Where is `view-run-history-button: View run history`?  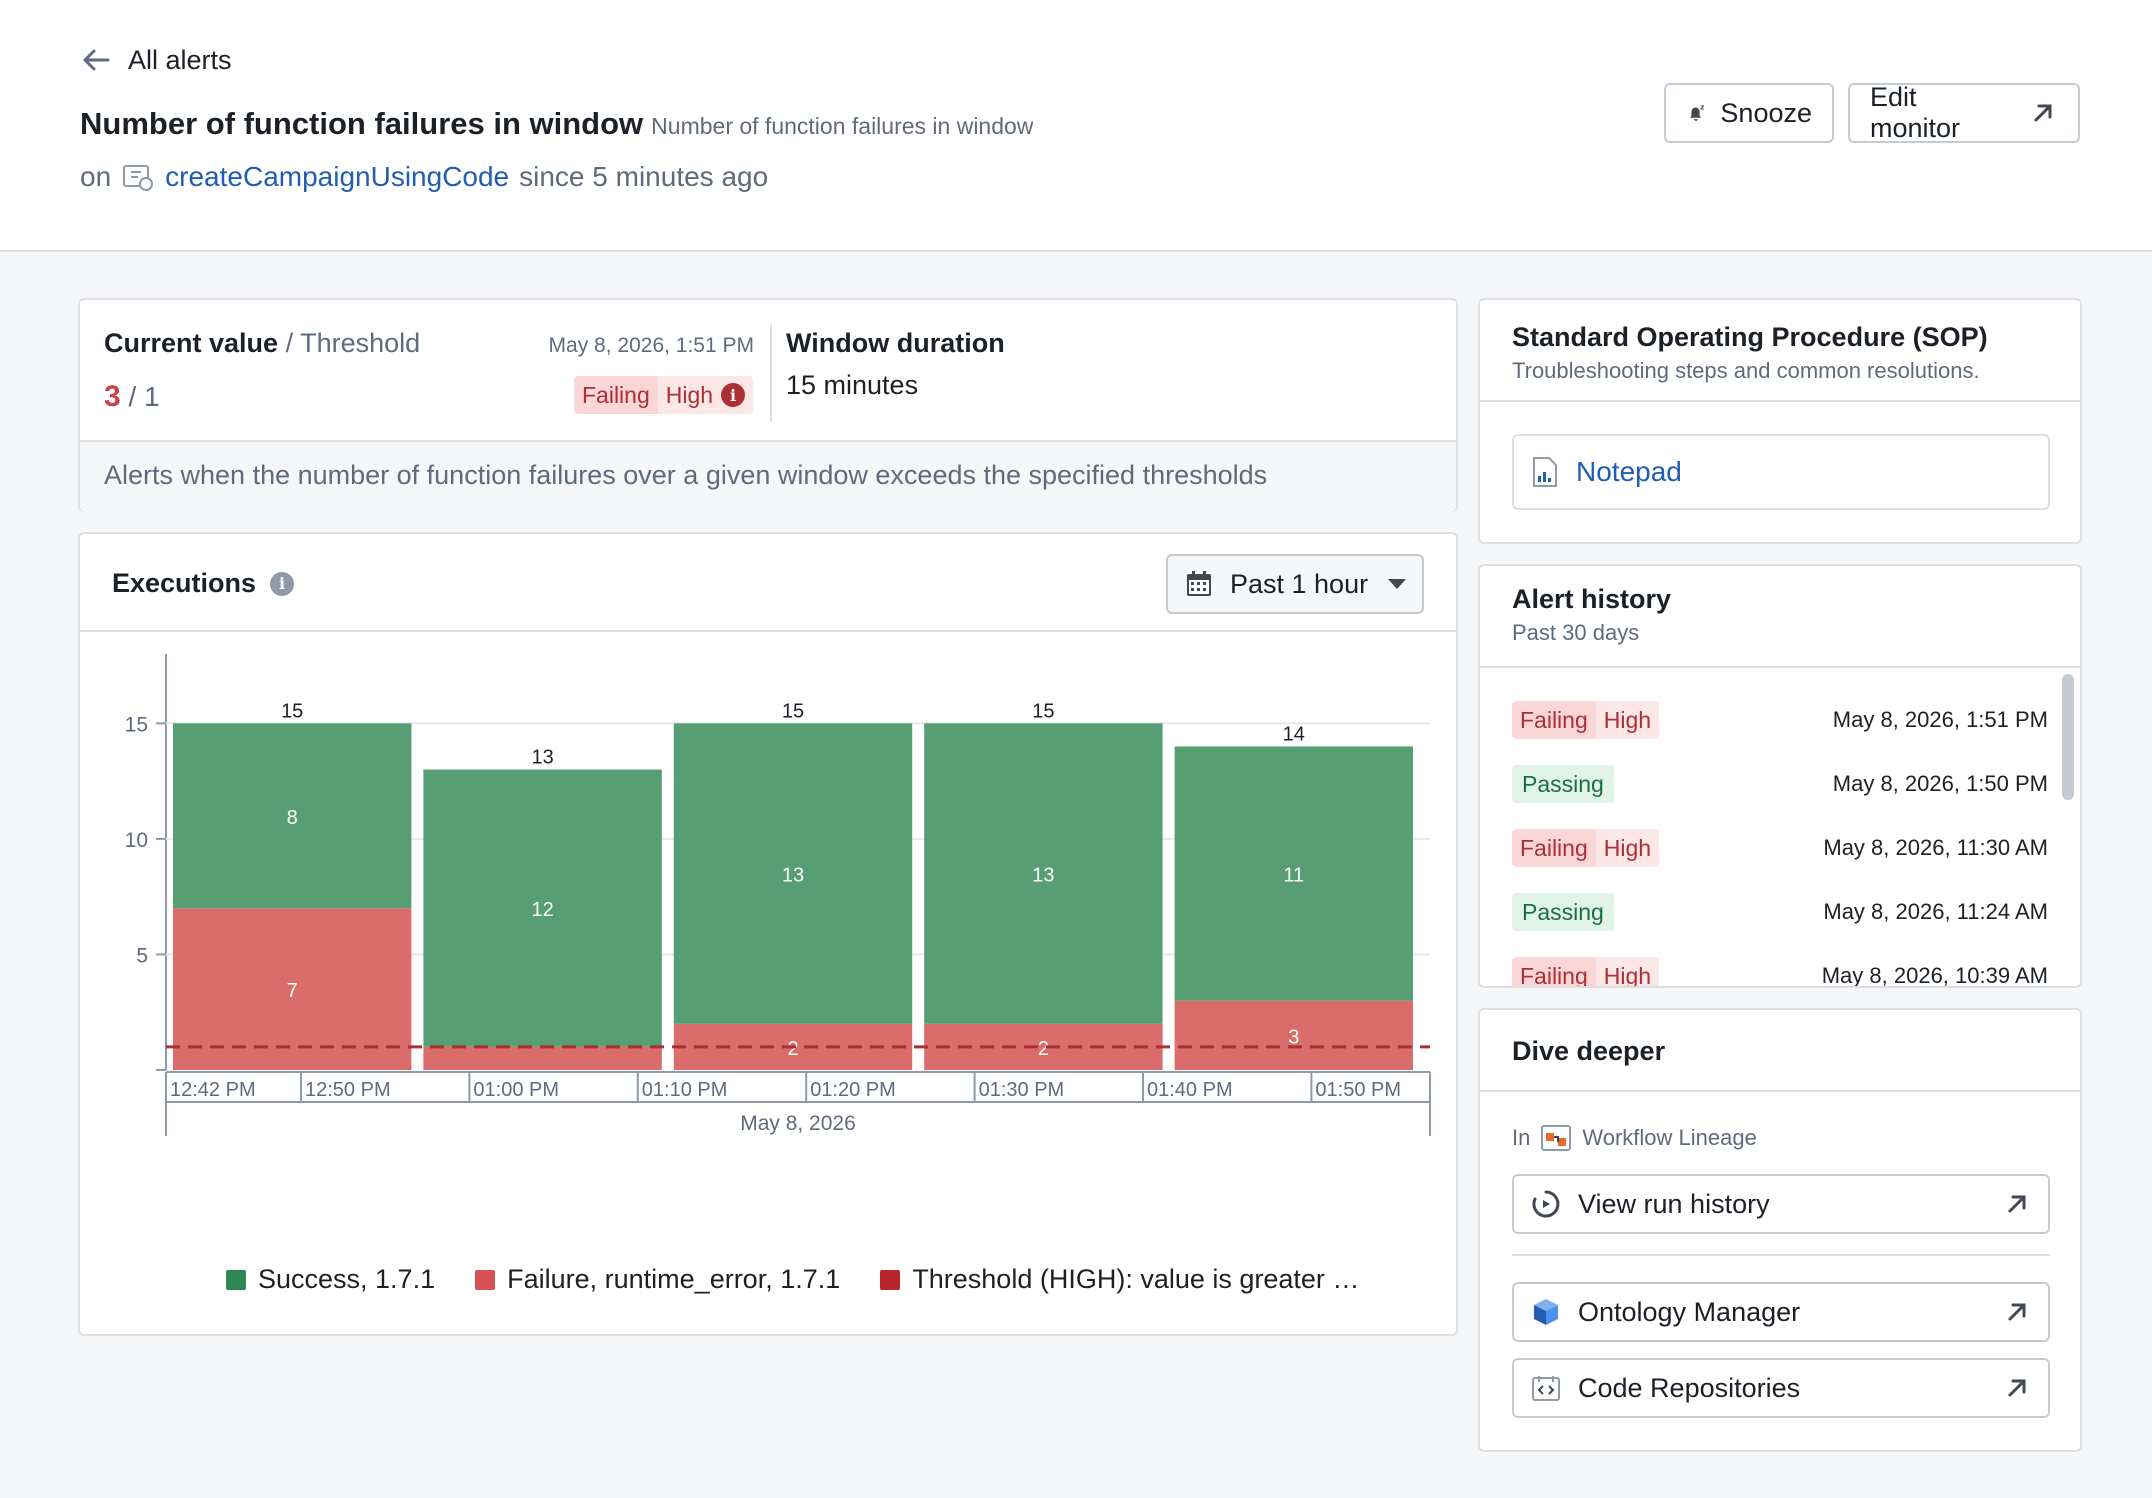 view-run-history-button: View run history is located at coordinates (1781, 1204).